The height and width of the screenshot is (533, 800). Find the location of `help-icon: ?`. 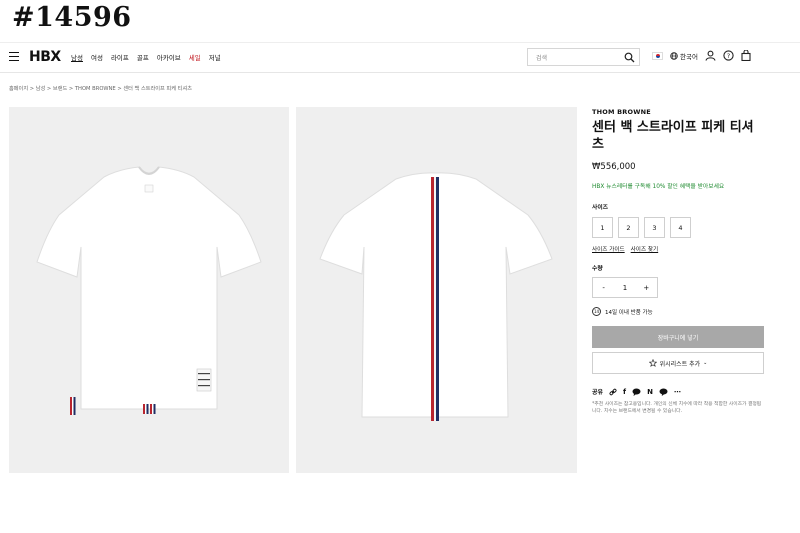

help-icon: ? is located at coordinates (728, 55).